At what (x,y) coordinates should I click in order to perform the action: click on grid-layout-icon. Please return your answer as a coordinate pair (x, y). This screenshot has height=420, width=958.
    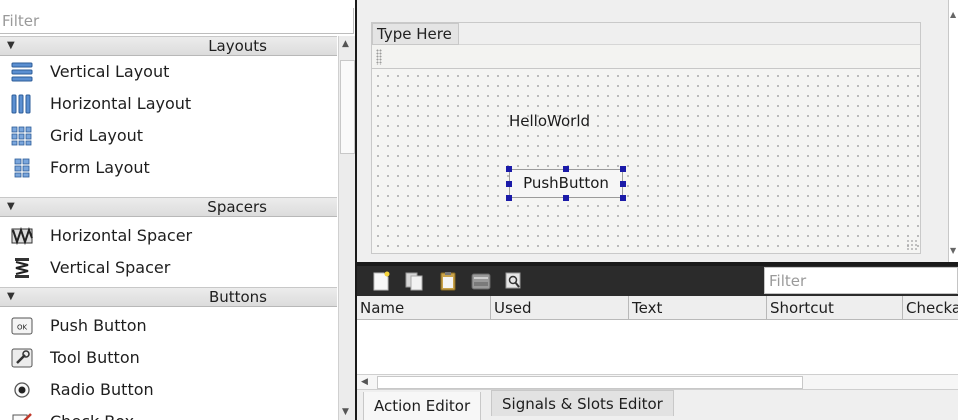
    Looking at the image, I should click on (21, 136).